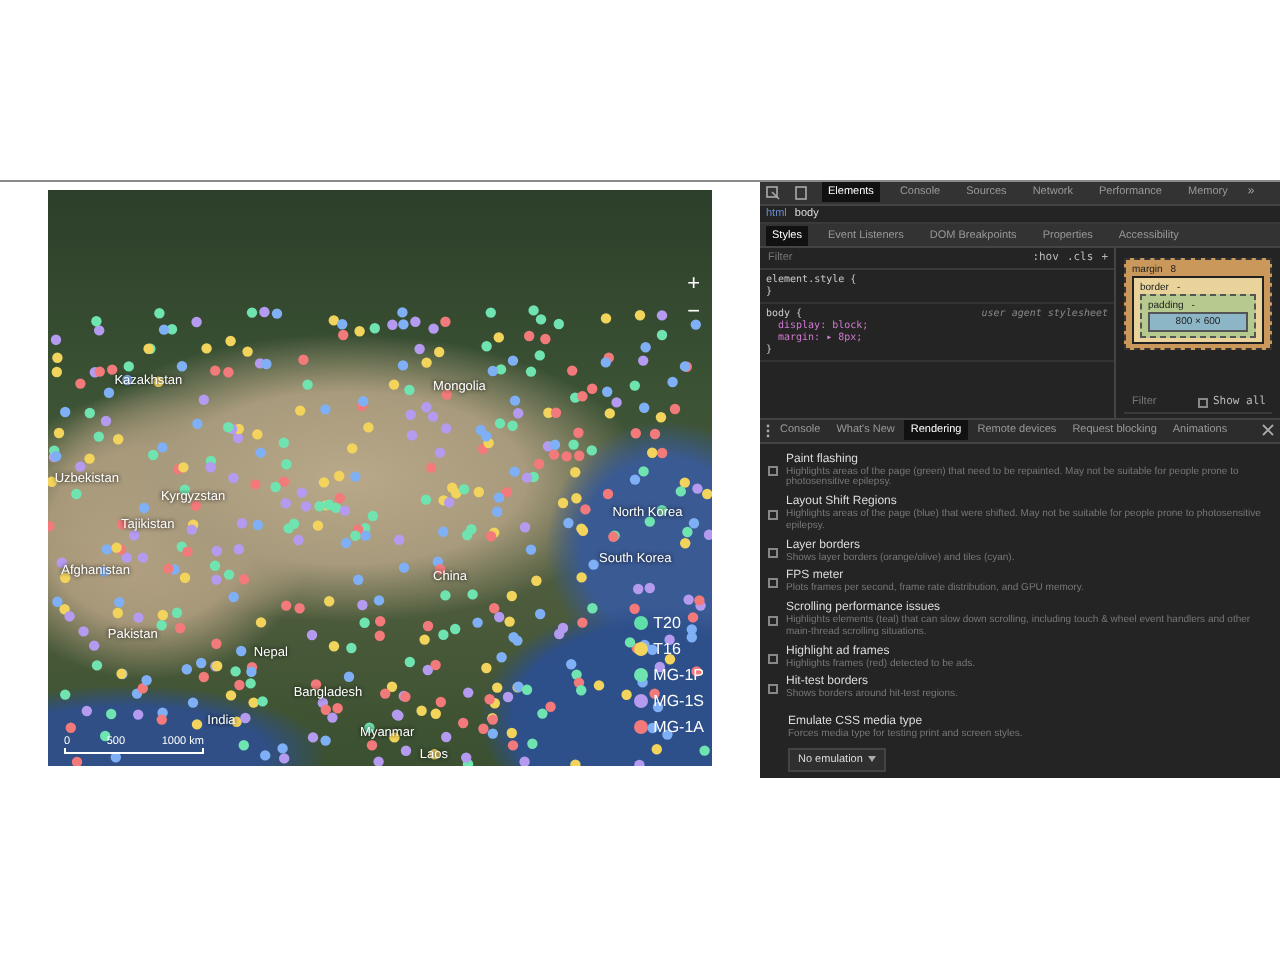 Image resolution: width=1280 pixels, height=960 pixels. I want to click on zoom-button: −, so click(693, 312).